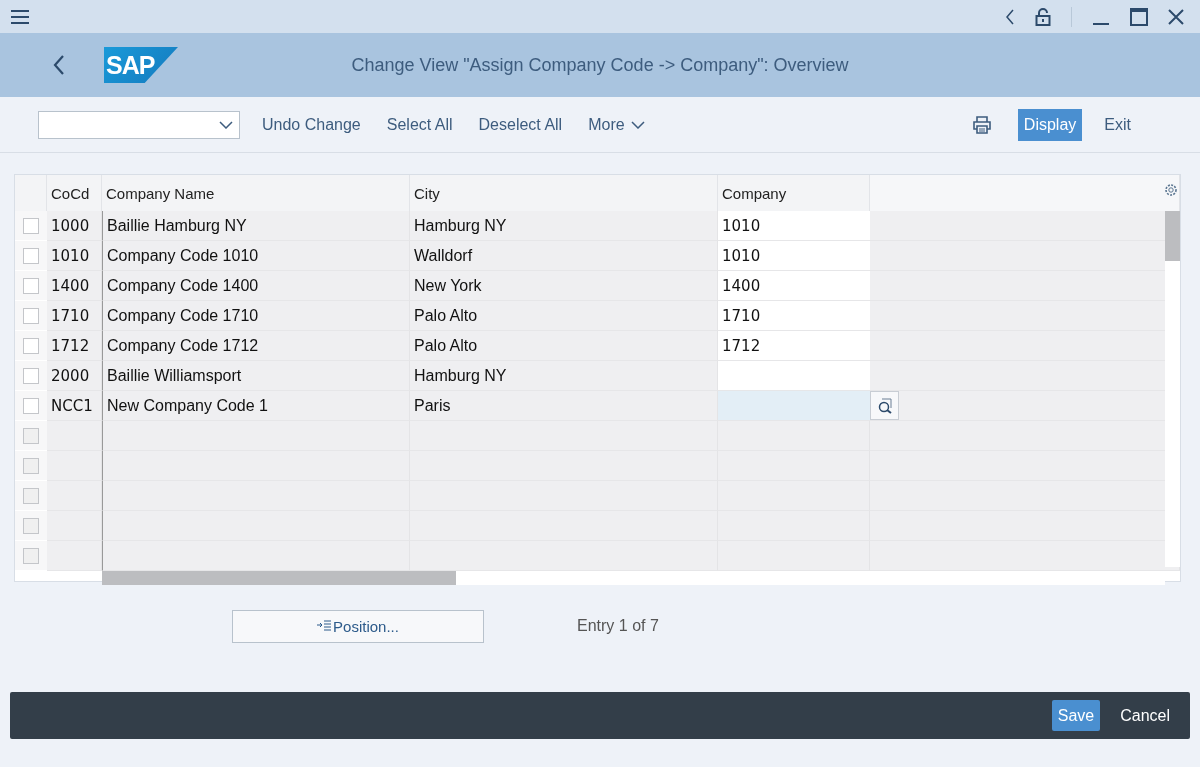 The height and width of the screenshot is (767, 1200). What do you see at coordinates (1043, 16) in the screenshot?
I see `unlock-icon` at bounding box center [1043, 16].